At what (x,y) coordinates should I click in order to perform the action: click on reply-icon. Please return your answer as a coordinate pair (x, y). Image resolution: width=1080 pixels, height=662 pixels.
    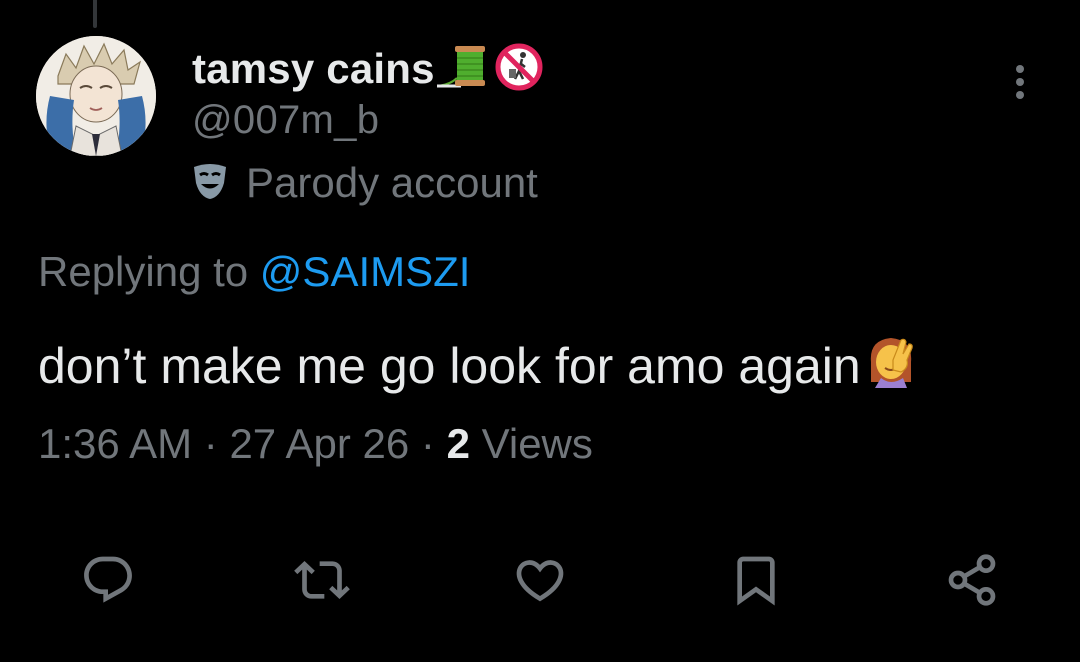
    Looking at the image, I should click on (108, 579).